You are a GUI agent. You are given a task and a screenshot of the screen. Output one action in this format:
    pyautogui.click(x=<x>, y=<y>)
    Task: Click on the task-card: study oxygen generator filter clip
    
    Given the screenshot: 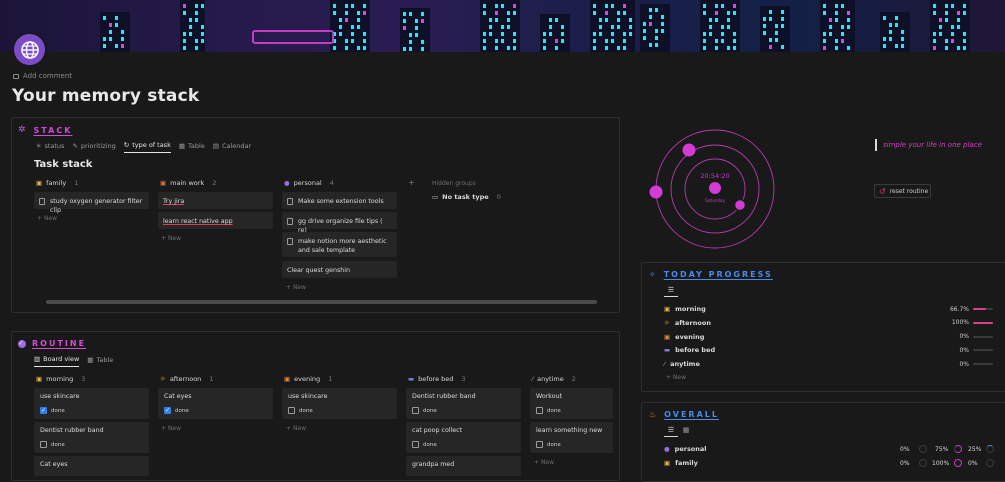 What is the action you would take?
    pyautogui.click(x=91, y=203)
    